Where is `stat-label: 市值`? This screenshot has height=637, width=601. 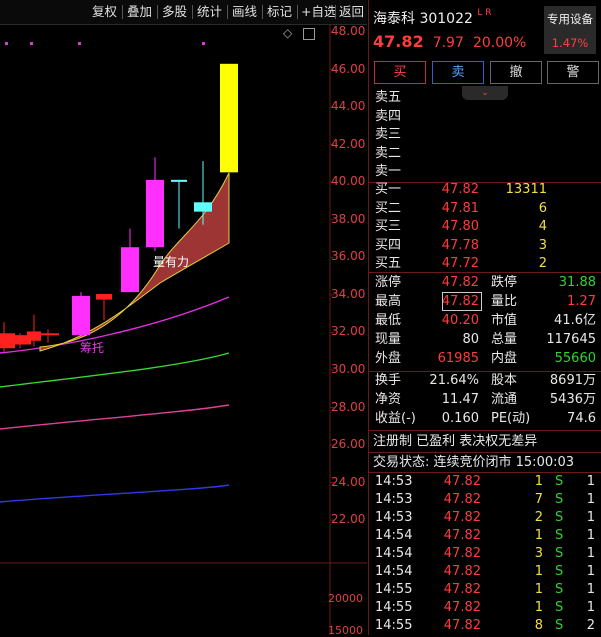
stat-label: 市值 is located at coordinates (504, 320).